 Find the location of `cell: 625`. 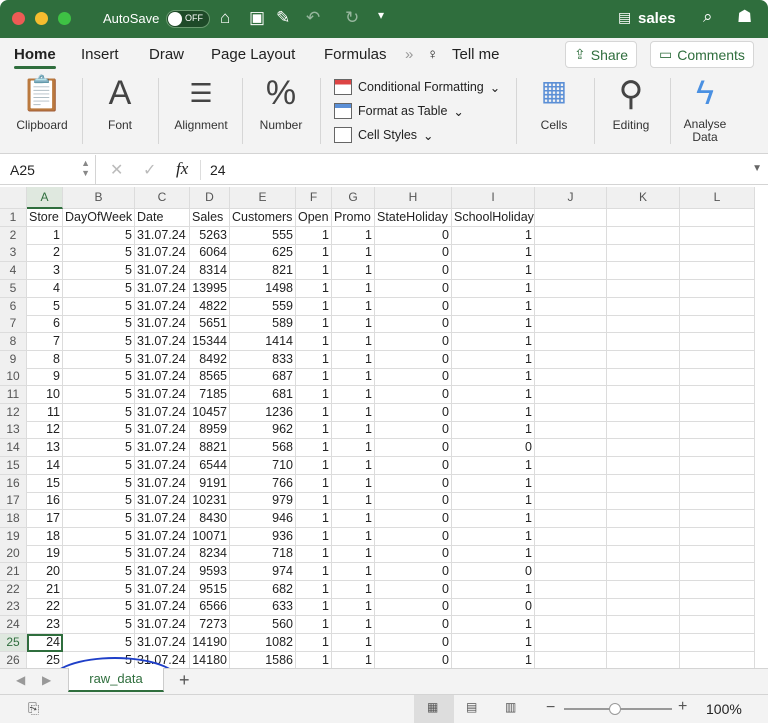

cell: 625 is located at coordinates (263, 253).